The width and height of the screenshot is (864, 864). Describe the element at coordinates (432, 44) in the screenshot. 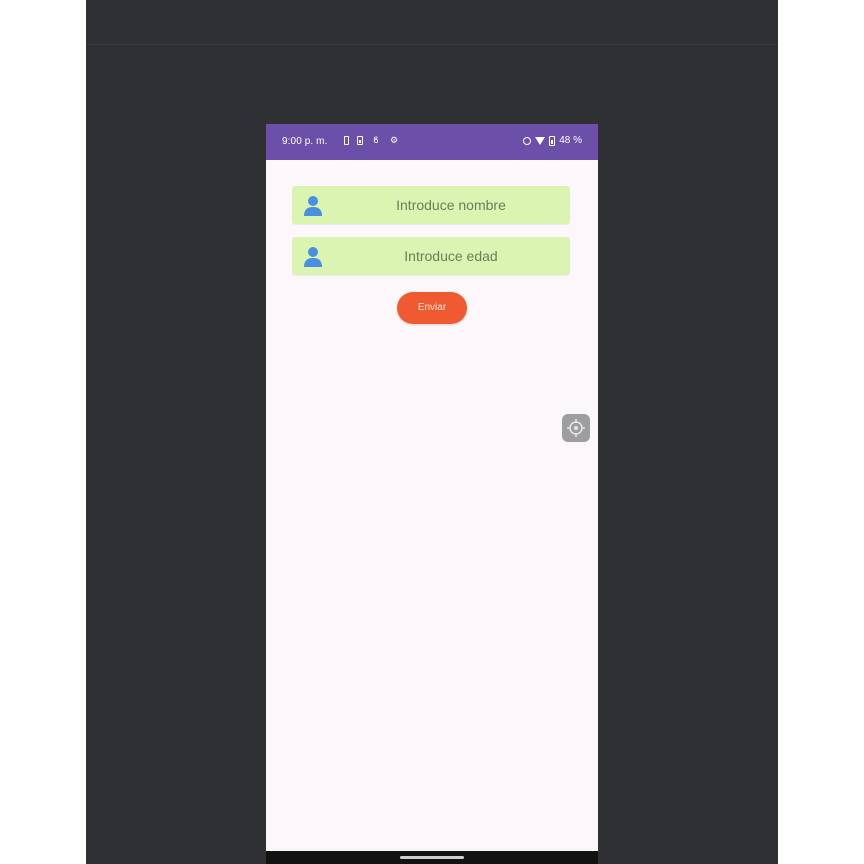

I see `emulator-divider` at that location.